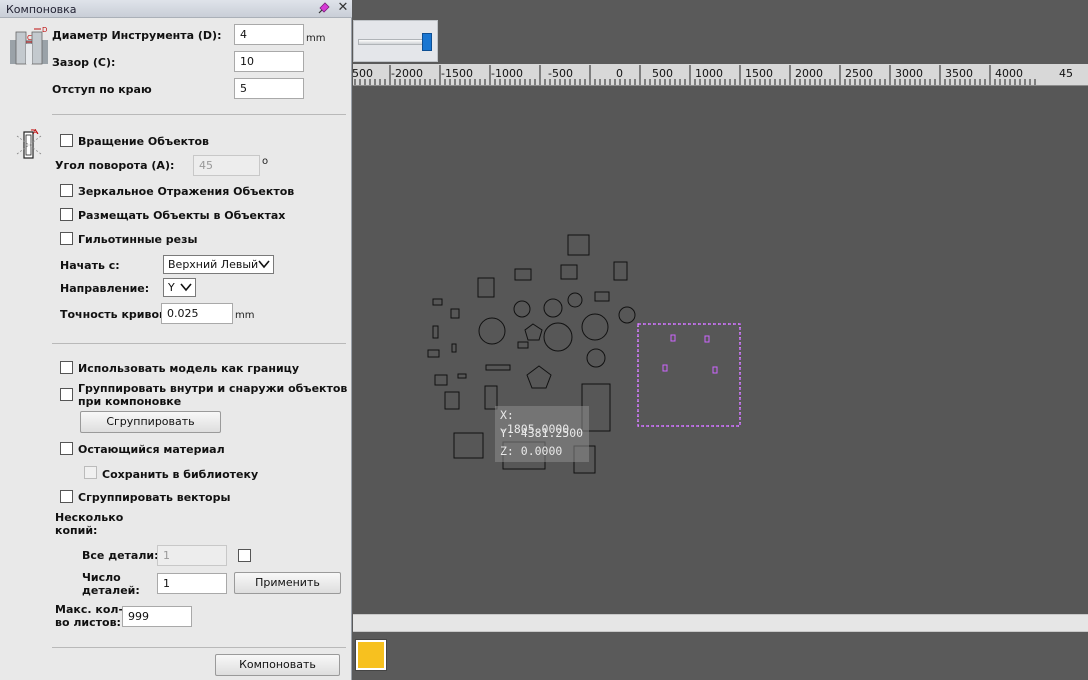 The image size is (1088, 680). What do you see at coordinates (76, 530) in the screenshot?
I see `multiple-copies-label-line2: копий:` at bounding box center [76, 530].